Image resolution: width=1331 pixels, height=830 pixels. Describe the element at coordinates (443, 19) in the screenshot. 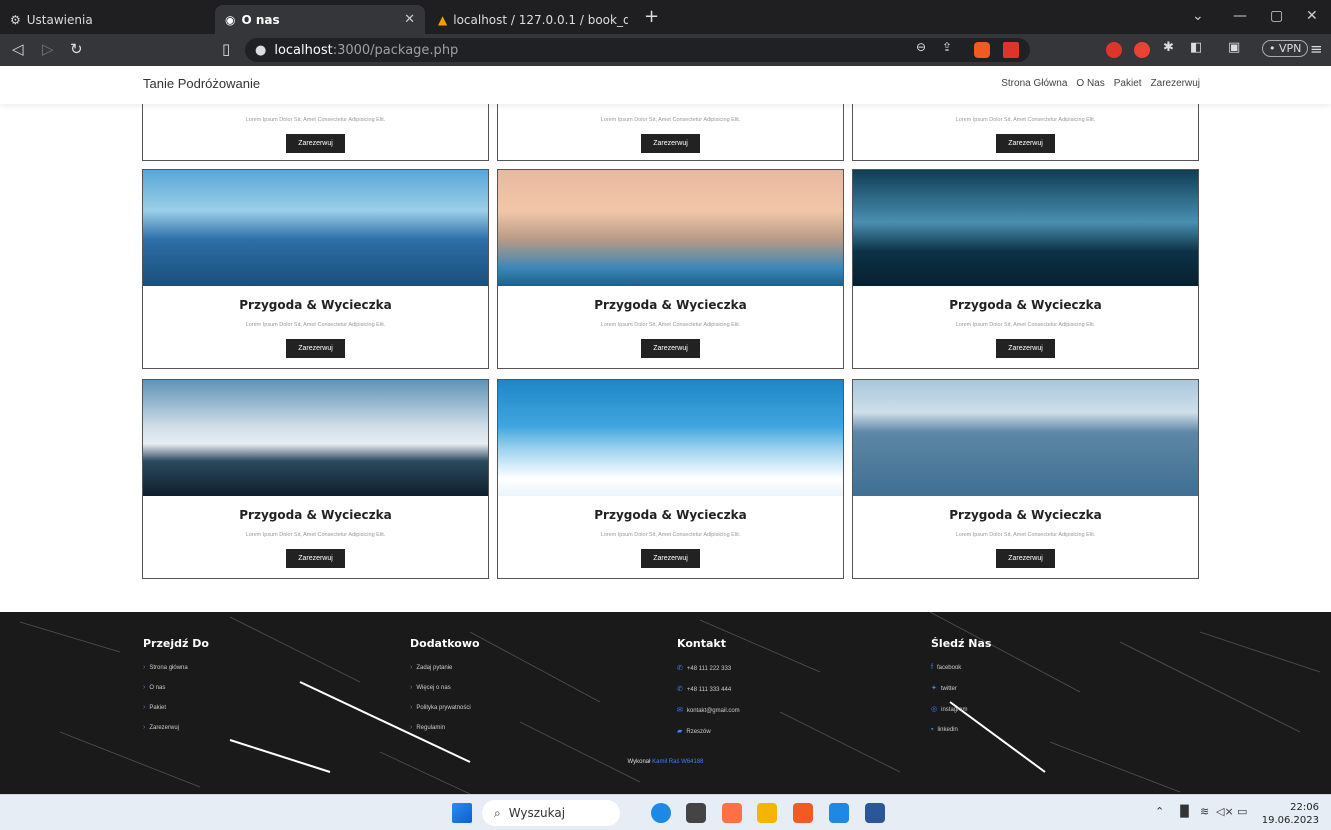

I see `phpmyadmin-icon: ▲` at that location.